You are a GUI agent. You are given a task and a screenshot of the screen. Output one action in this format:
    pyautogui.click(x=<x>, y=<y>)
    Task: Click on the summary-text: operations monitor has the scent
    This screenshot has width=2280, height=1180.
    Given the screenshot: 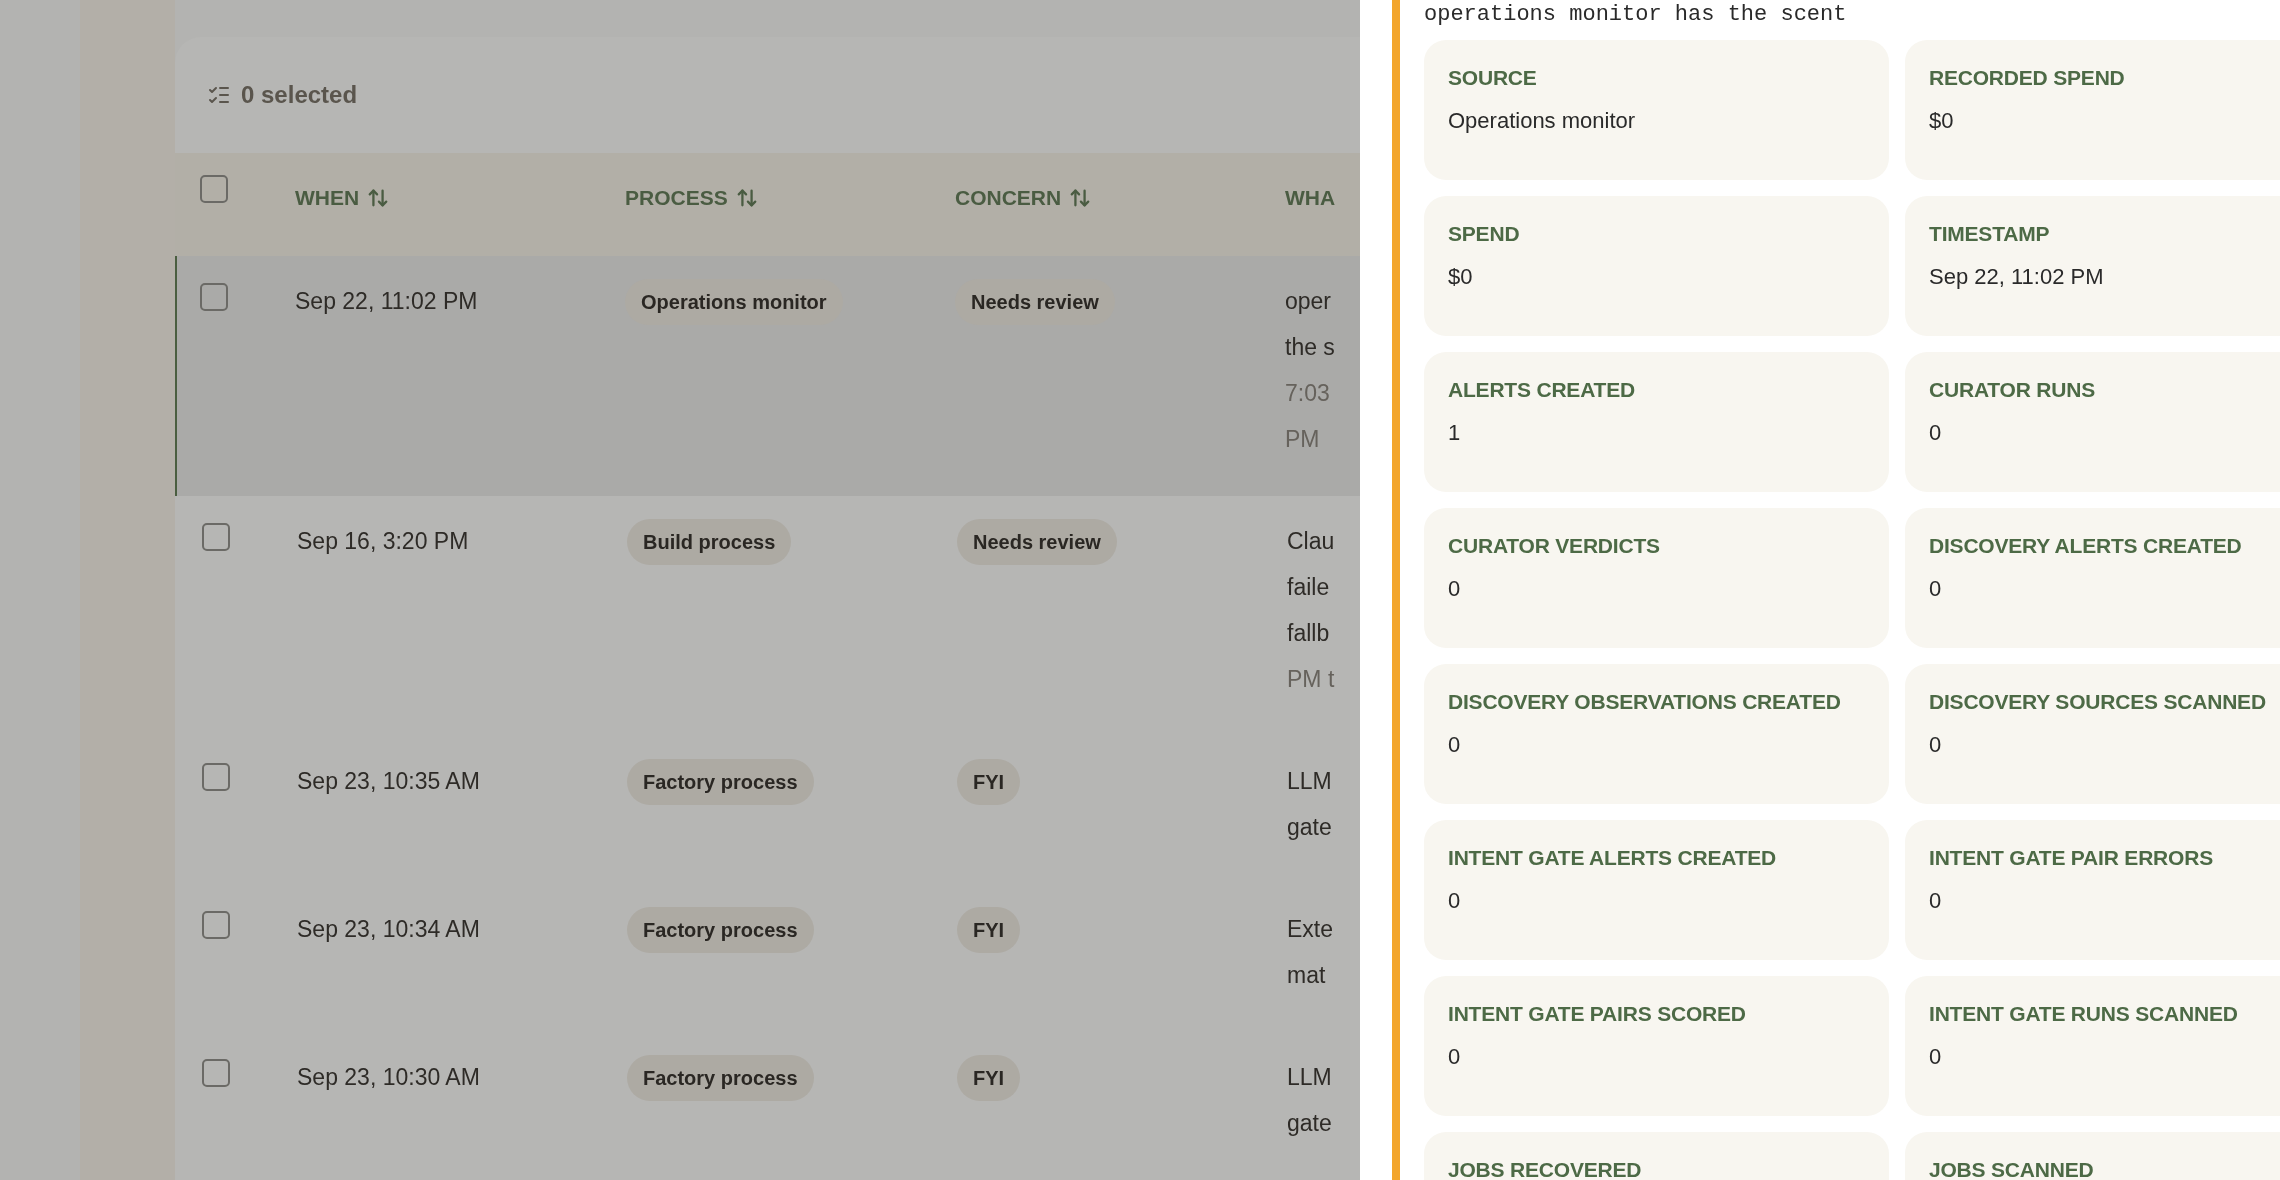 What is the action you would take?
    pyautogui.click(x=1636, y=15)
    